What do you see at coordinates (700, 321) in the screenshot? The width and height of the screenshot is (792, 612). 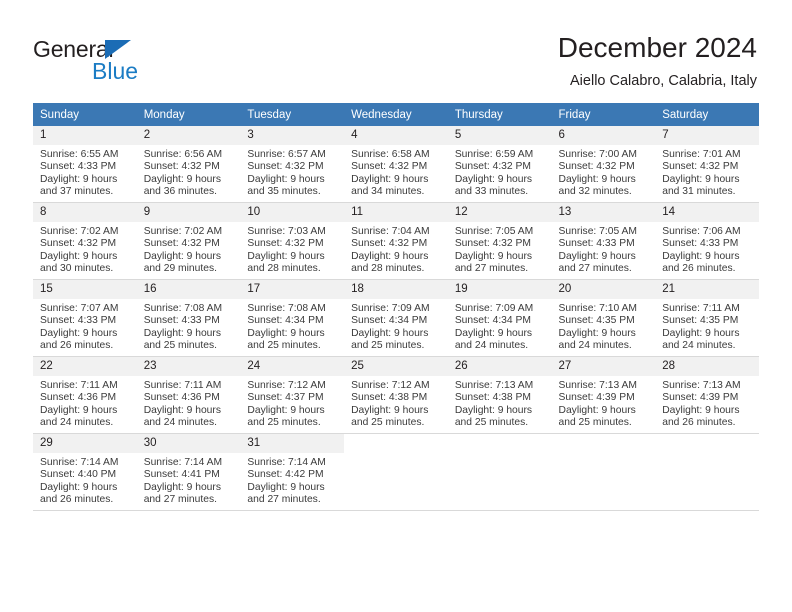 I see `sunset-text: Sunset: 4:35 PM` at bounding box center [700, 321].